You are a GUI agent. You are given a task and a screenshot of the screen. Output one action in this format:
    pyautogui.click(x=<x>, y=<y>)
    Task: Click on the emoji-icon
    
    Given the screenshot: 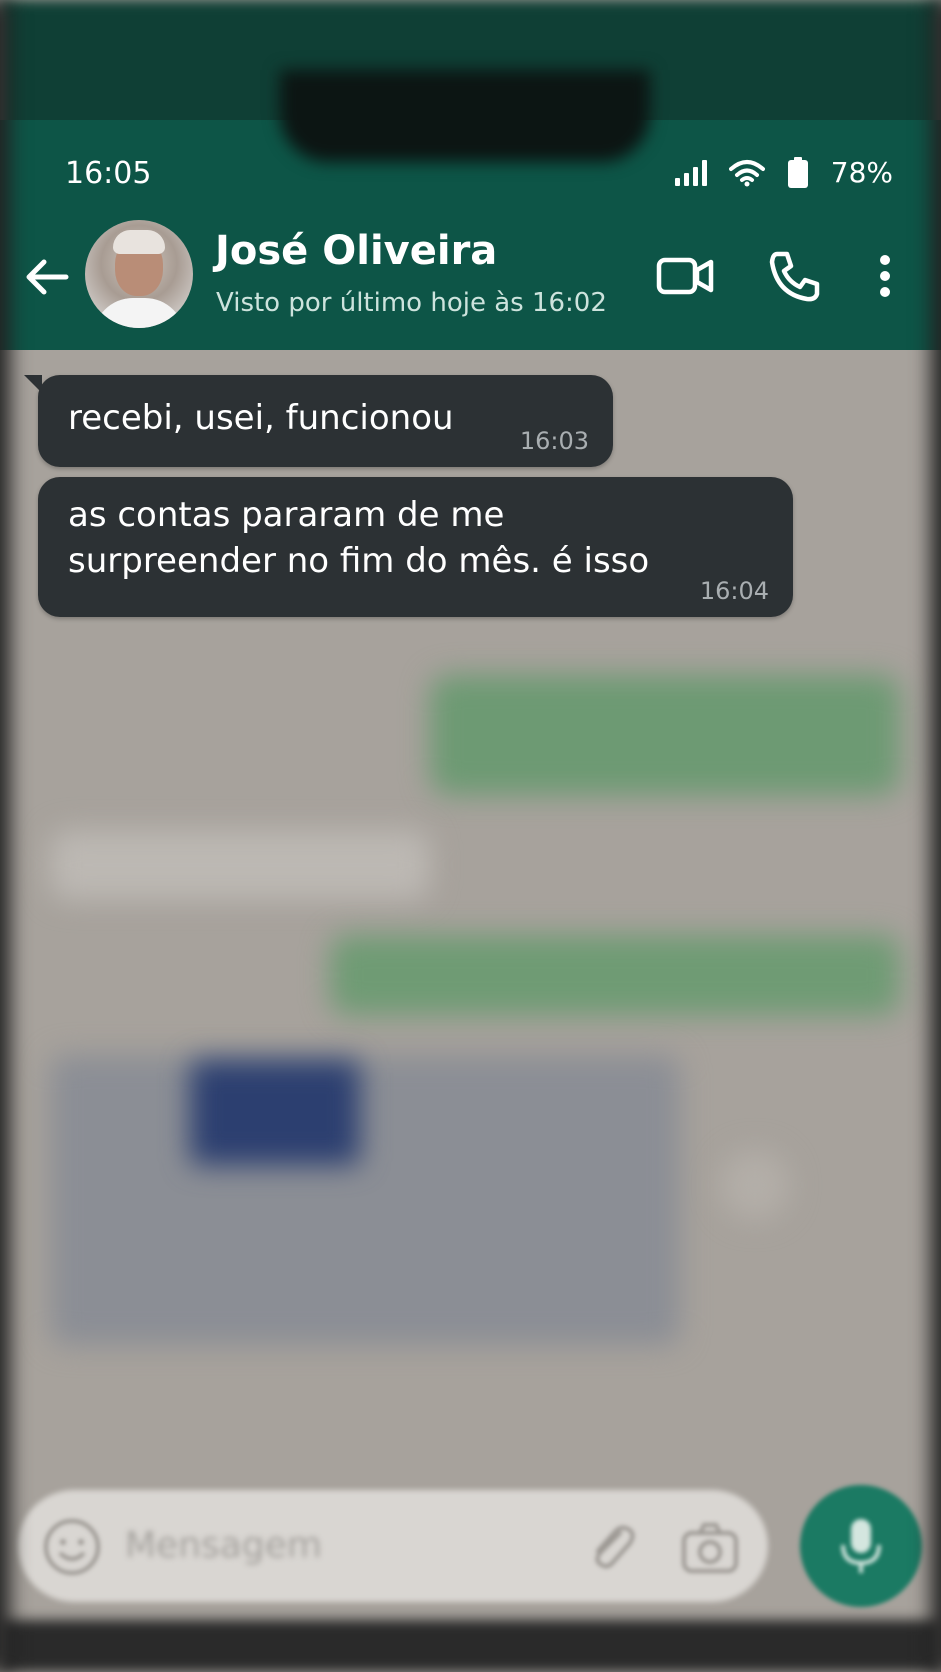 What is the action you would take?
    pyautogui.click(x=72, y=1547)
    